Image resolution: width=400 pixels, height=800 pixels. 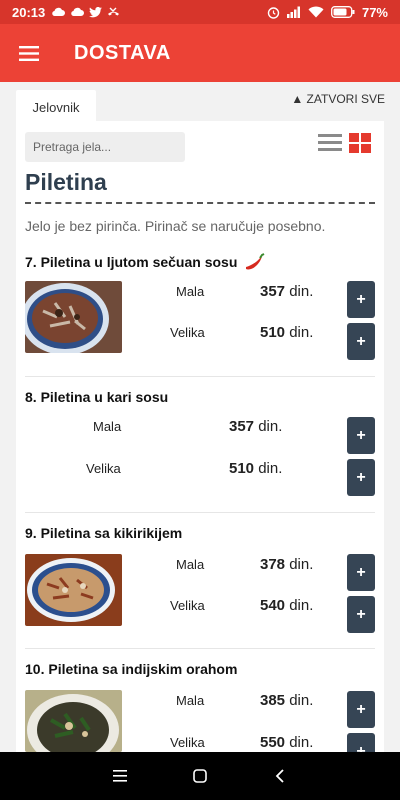 I want to click on battery-icon, so click(x=343, y=12).